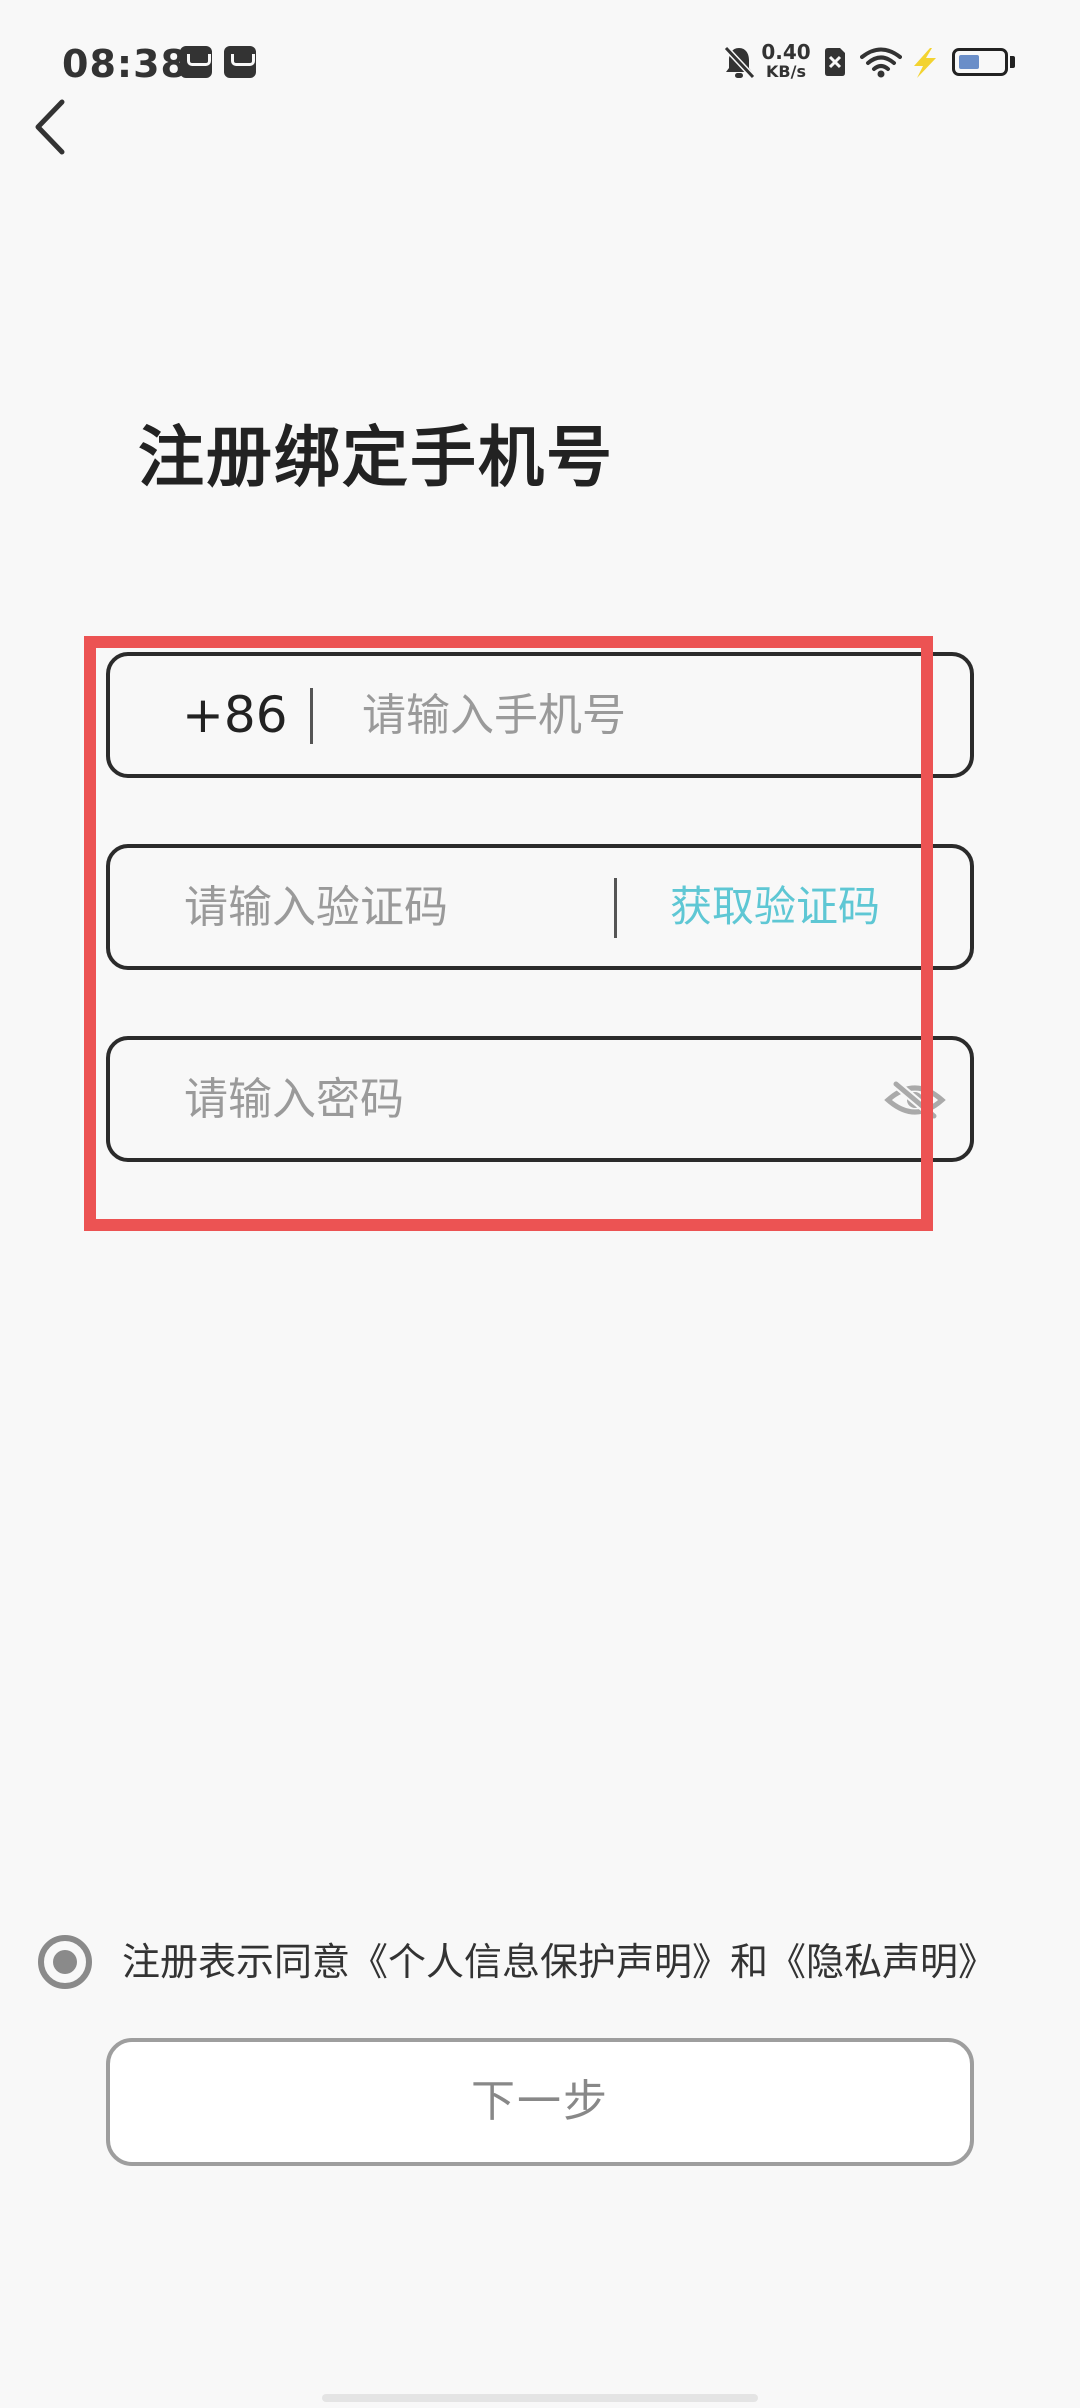 Image resolution: width=1080 pixels, height=2408 pixels. Describe the element at coordinates (1012, 62) in the screenshot. I see `battery-cap` at that location.